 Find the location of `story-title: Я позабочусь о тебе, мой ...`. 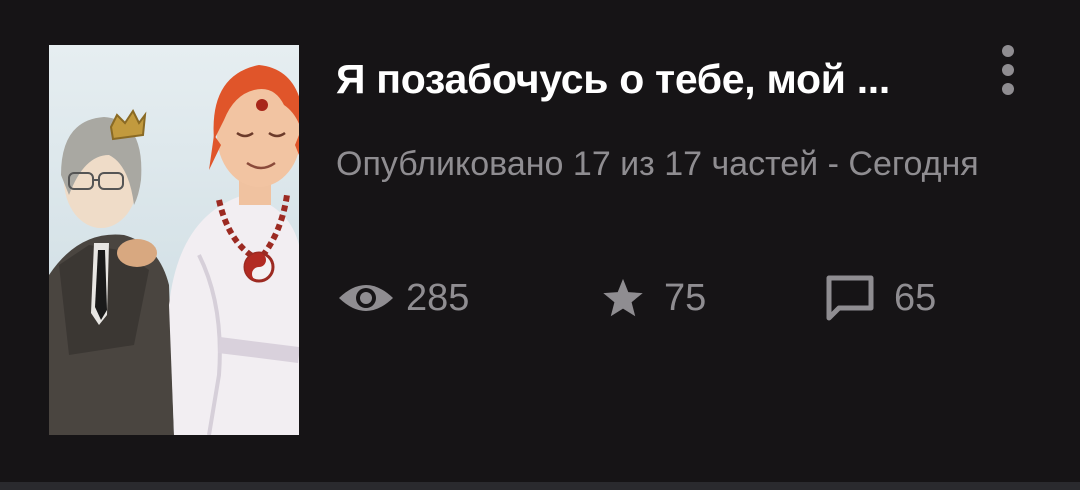

story-title: Я позабочусь о тебе, мой ... is located at coordinates (656, 79).